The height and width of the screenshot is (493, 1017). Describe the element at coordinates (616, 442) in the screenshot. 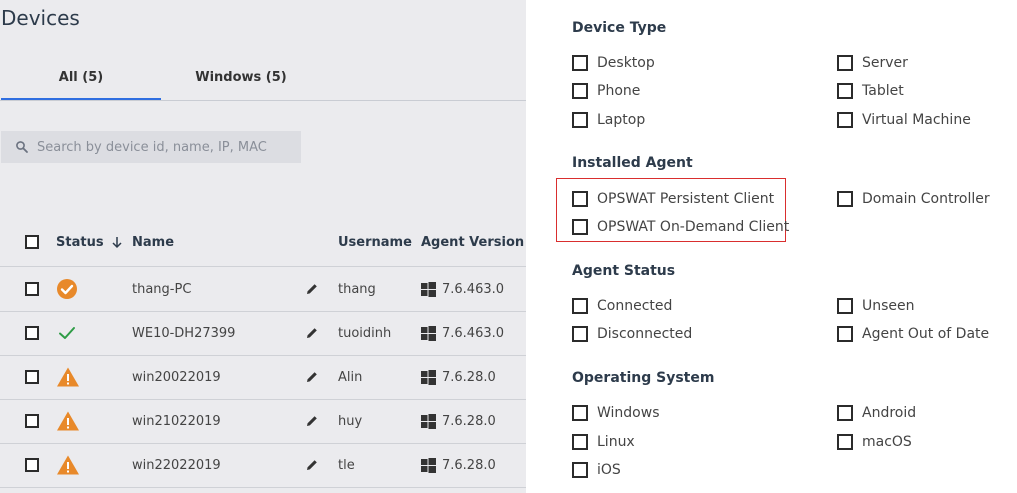

I see `option-label: Linux` at that location.